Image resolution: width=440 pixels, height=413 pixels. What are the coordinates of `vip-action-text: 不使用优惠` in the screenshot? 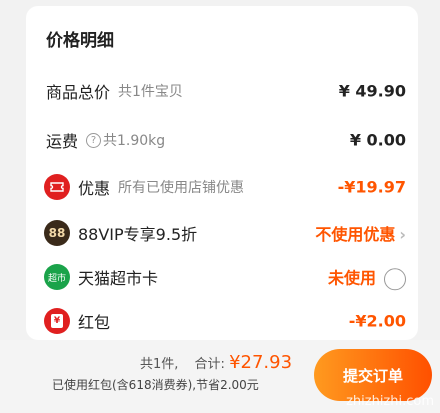 It's located at (355, 234).